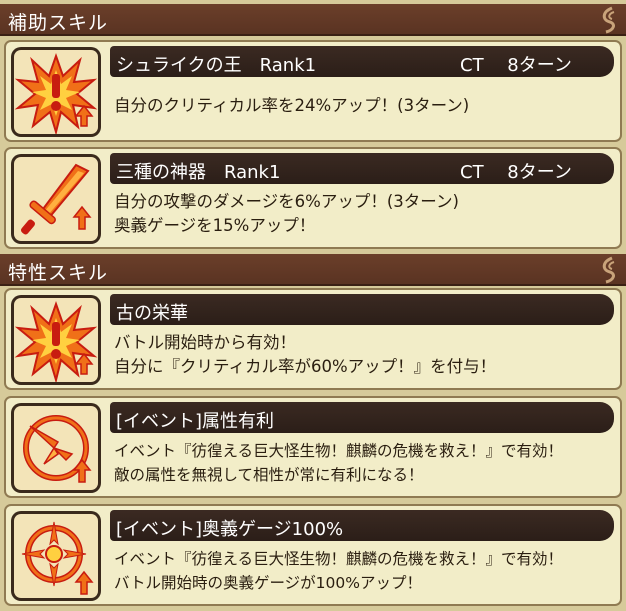  What do you see at coordinates (152, 313) in the screenshot?
I see `skill-name: 古の栄華` at bounding box center [152, 313].